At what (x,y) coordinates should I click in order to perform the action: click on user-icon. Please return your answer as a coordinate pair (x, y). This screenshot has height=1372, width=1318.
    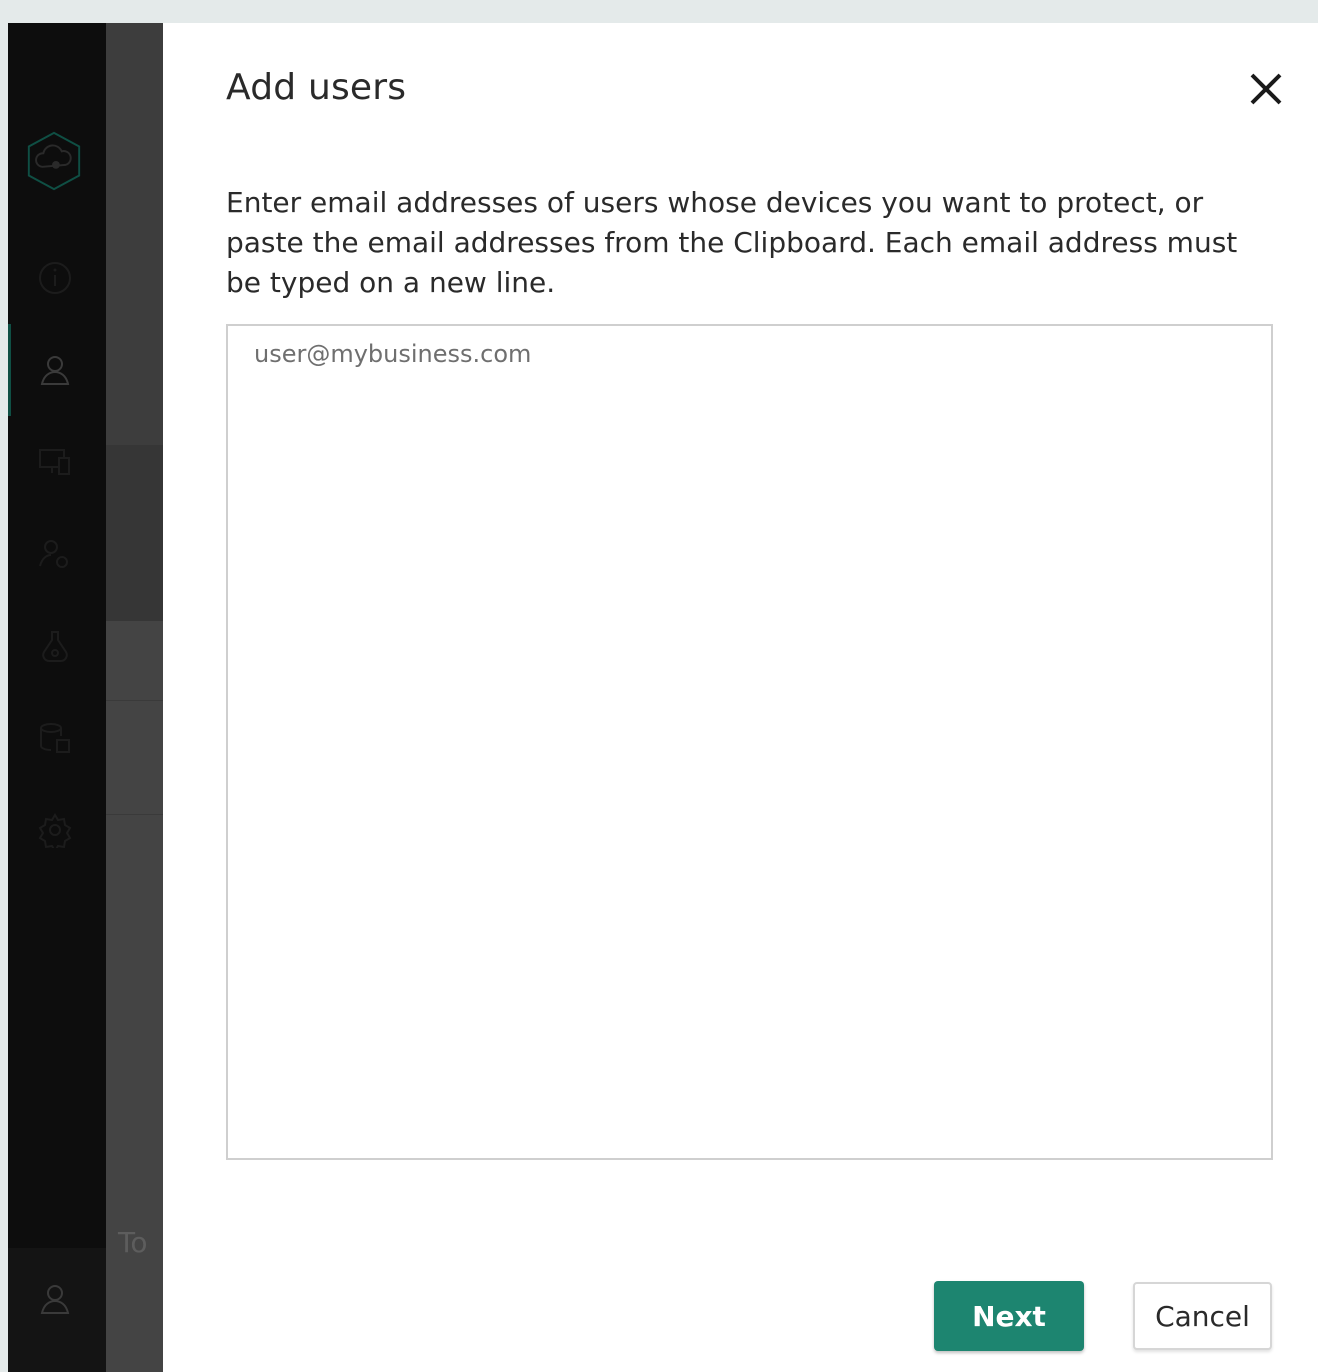
    Looking at the image, I should click on (55, 370).